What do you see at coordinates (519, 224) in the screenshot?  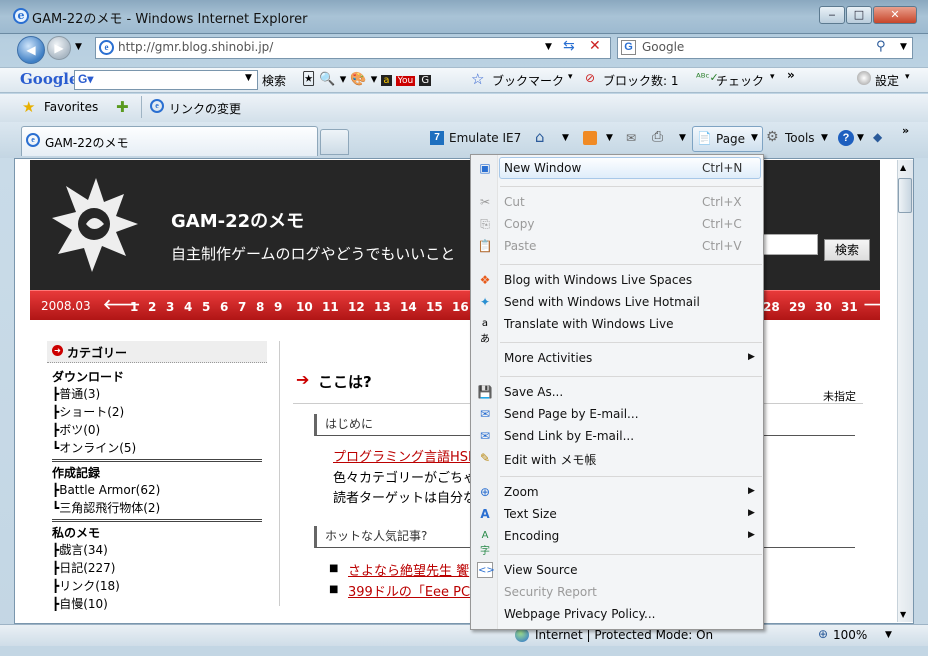 I see `menu-item-copy: Copy` at bounding box center [519, 224].